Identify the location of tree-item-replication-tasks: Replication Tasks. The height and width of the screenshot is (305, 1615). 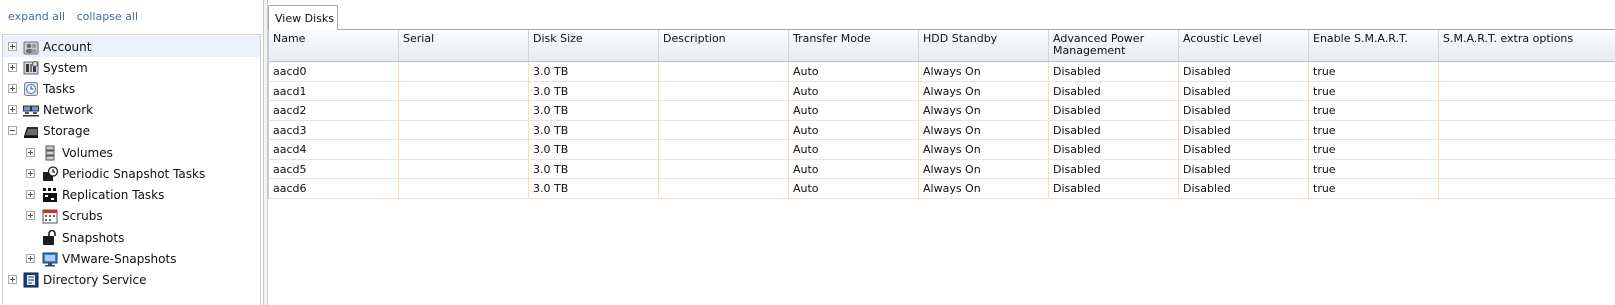
(131, 194).